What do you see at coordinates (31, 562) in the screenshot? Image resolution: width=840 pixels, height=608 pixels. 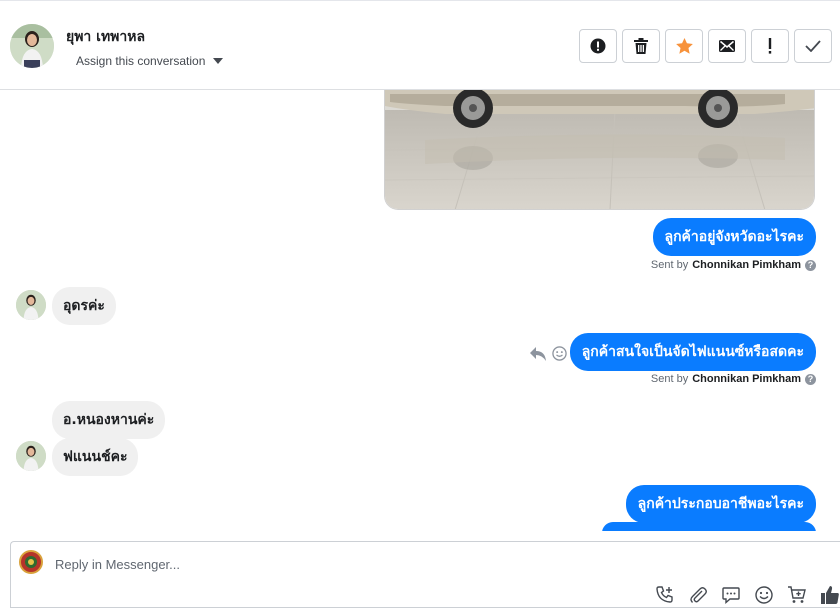 I see `page-avatar` at bounding box center [31, 562].